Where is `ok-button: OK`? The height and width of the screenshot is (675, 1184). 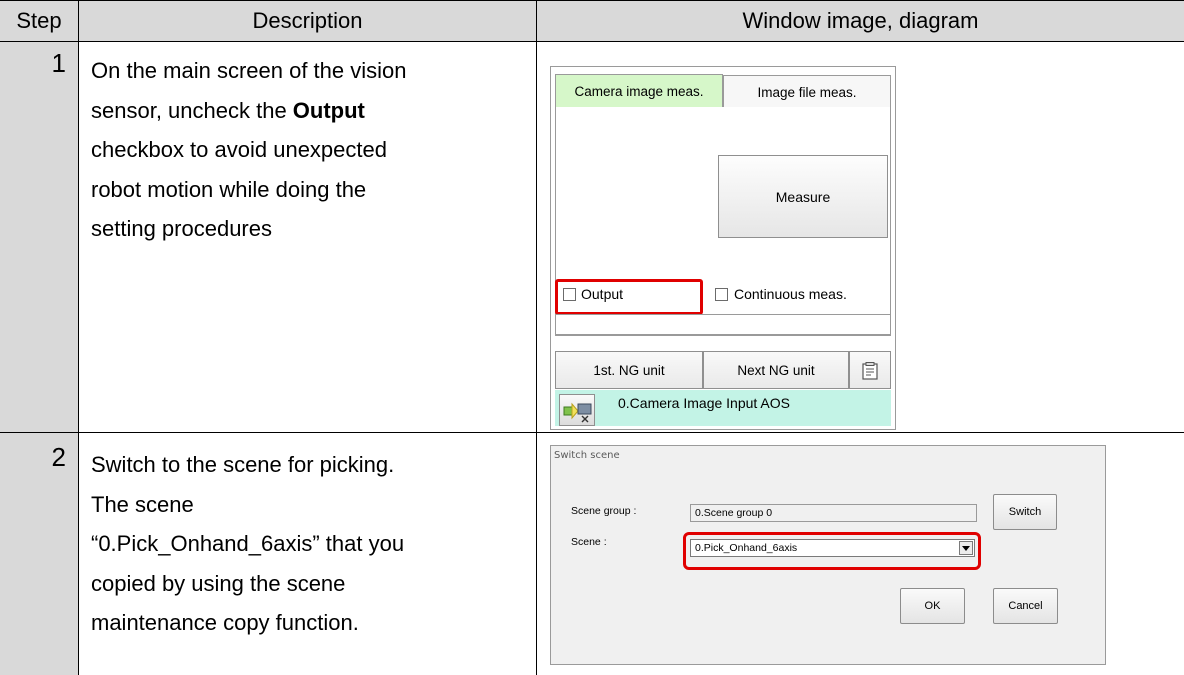 ok-button: OK is located at coordinates (932, 606).